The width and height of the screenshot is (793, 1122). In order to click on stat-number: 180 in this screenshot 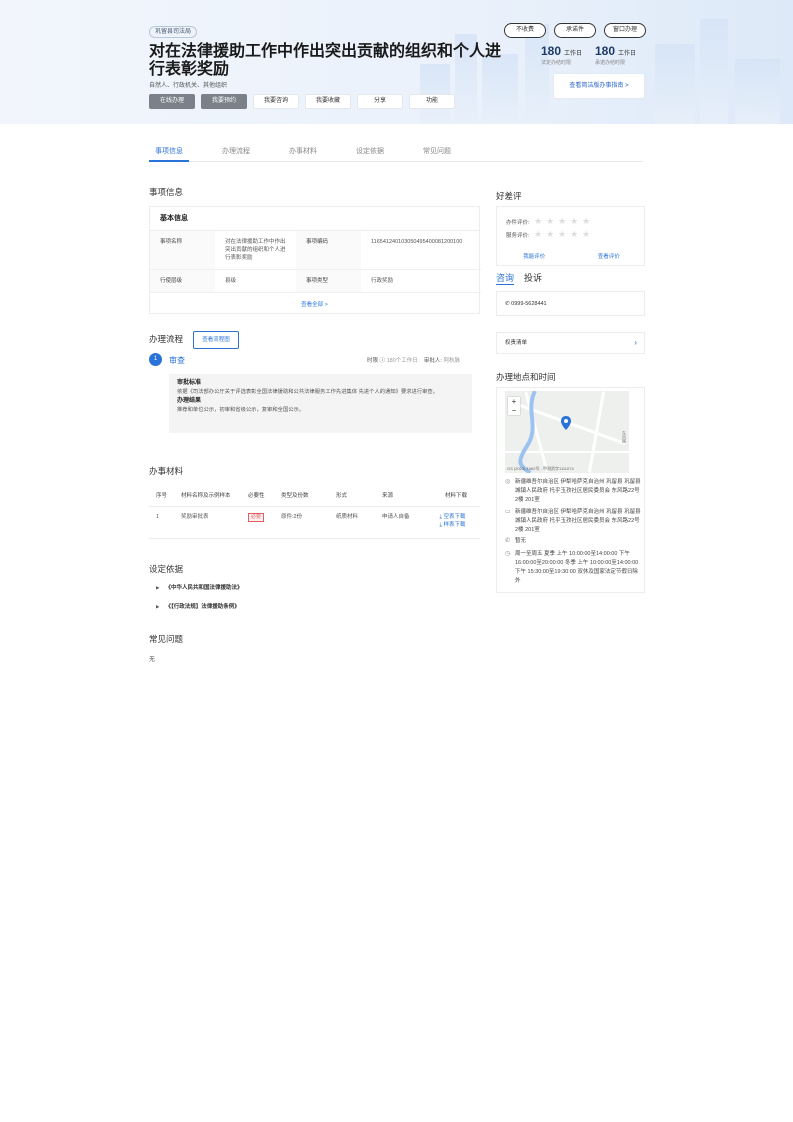, I will do `click(605, 51)`.